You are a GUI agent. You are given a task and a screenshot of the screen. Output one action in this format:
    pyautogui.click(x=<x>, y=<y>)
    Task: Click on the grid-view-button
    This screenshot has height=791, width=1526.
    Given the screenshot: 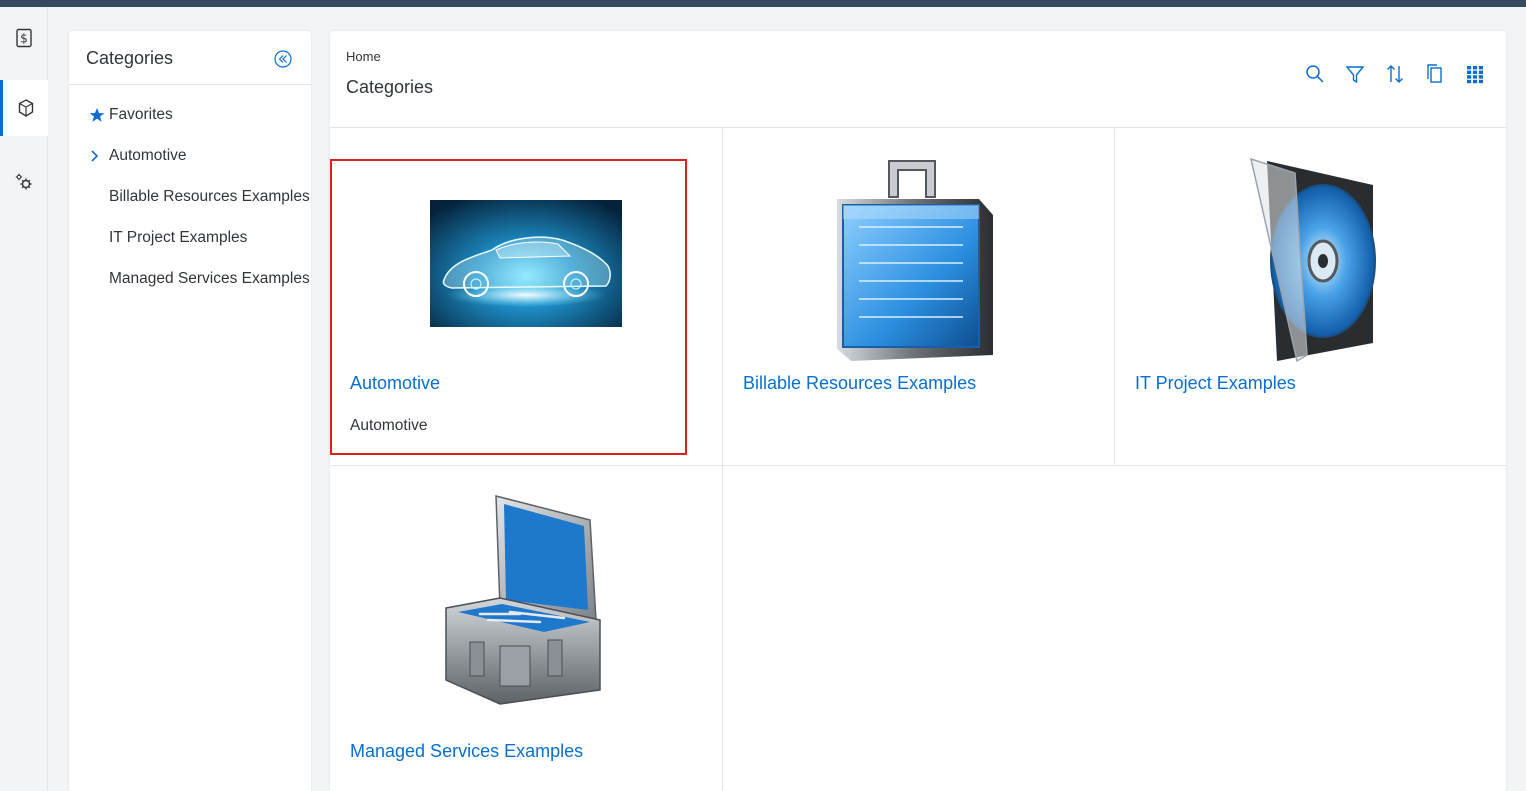 What is the action you would take?
    pyautogui.click(x=1475, y=74)
    